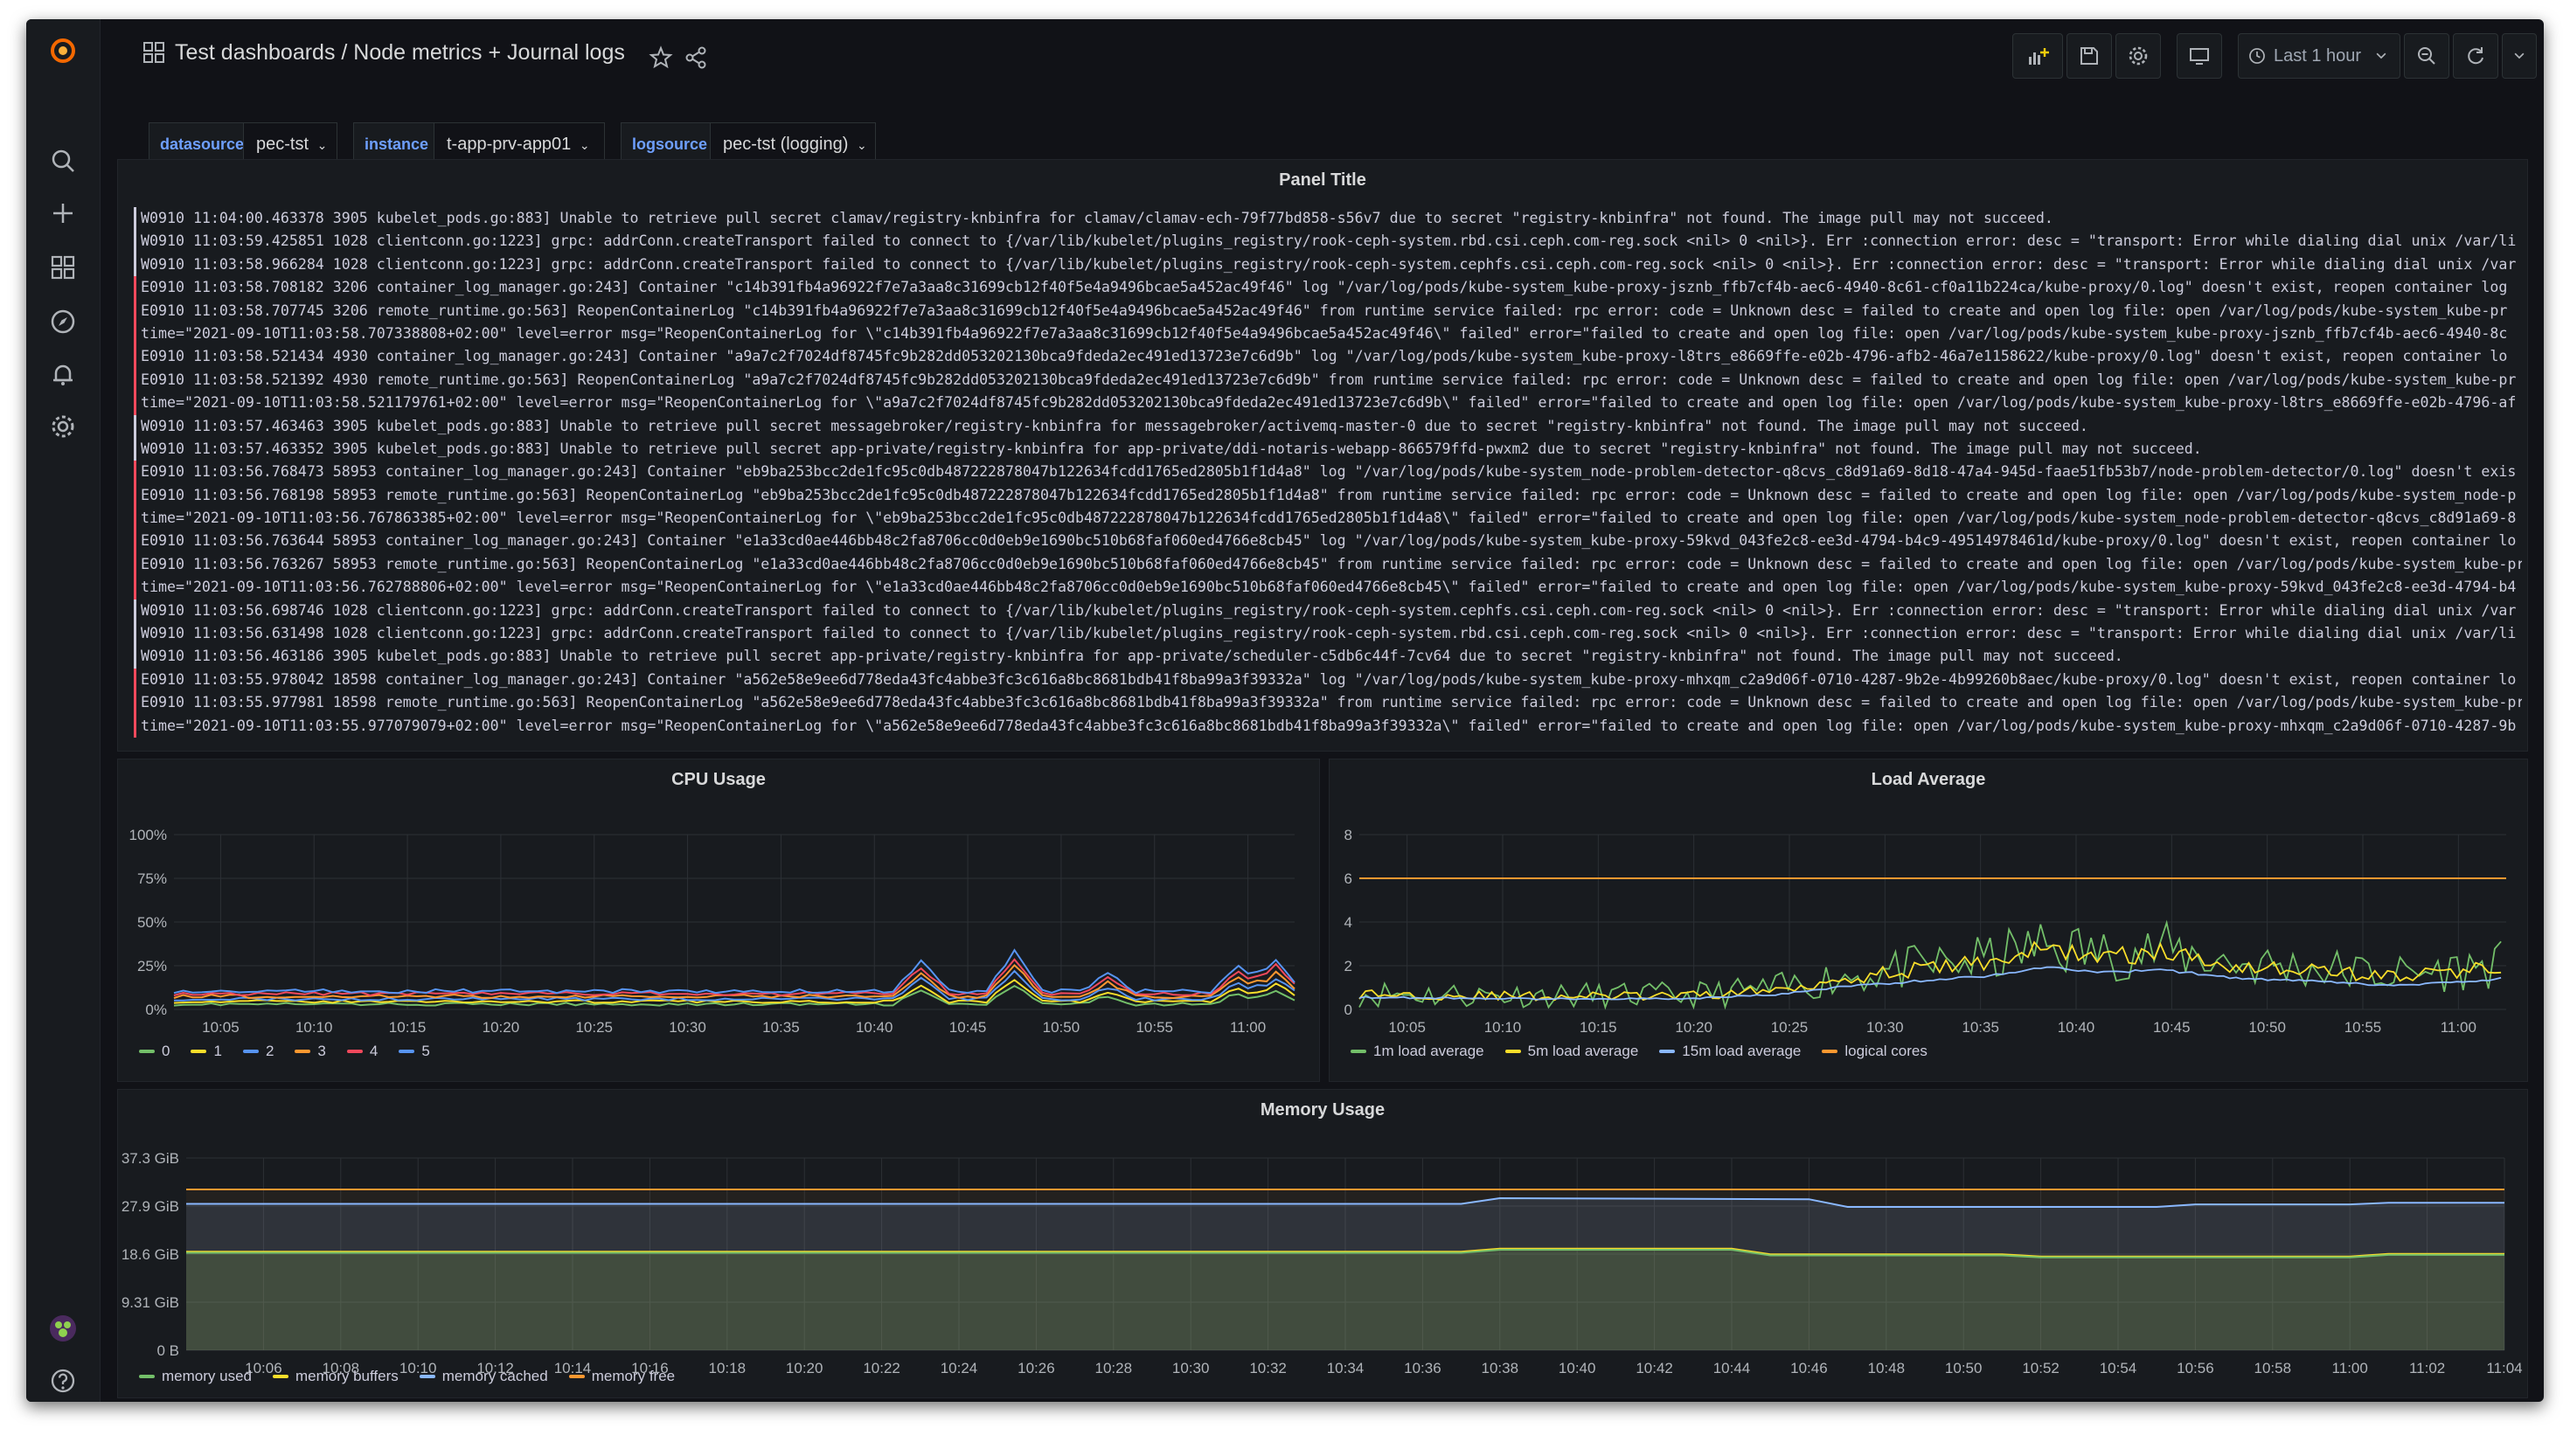  What do you see at coordinates (661, 57) in the screenshot?
I see `star-icon` at bounding box center [661, 57].